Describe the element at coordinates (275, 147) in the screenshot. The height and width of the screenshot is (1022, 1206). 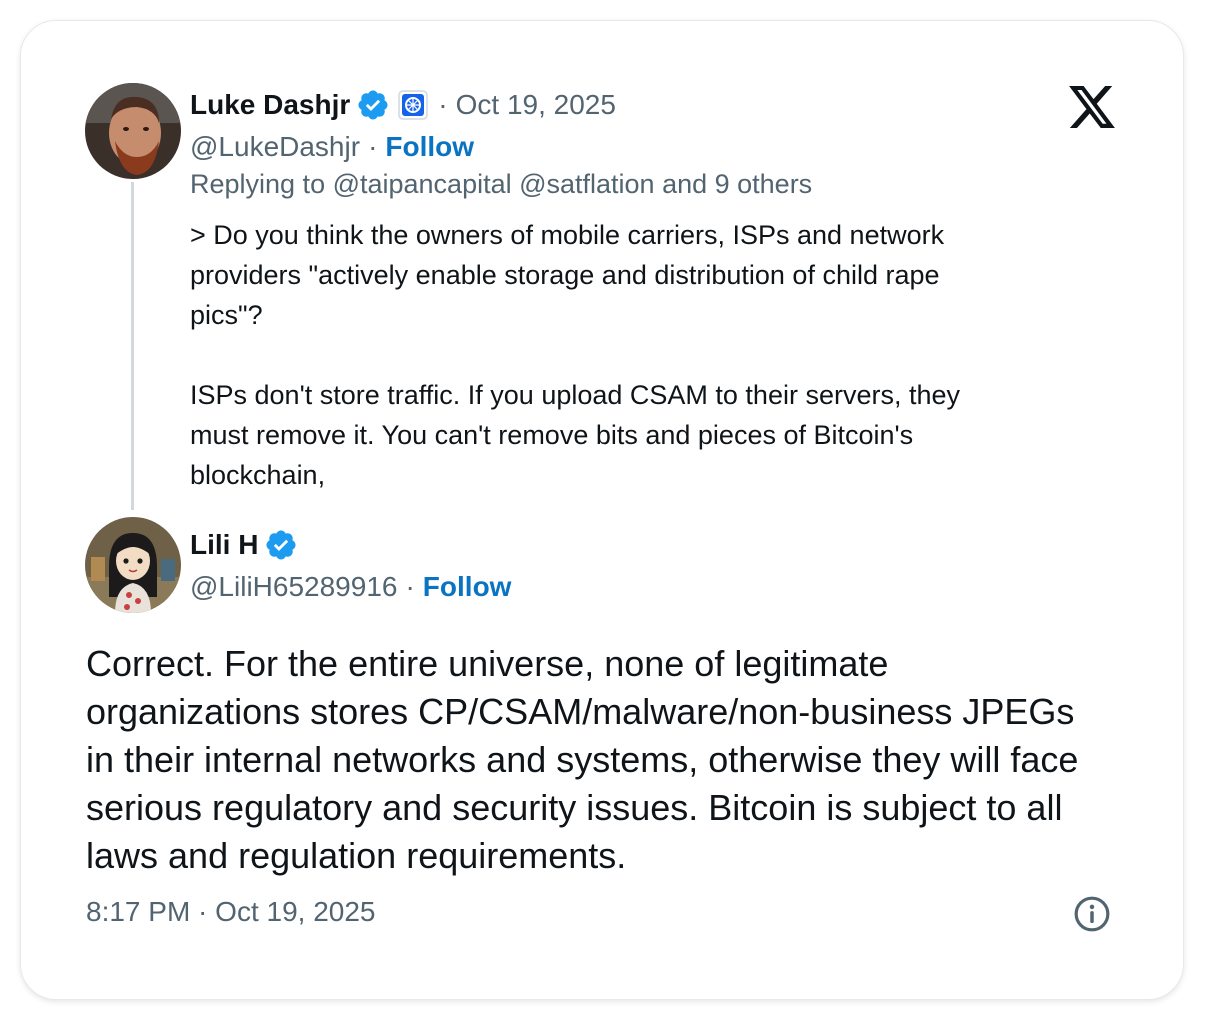
I see `author-handle: @LukeDashjr` at that location.